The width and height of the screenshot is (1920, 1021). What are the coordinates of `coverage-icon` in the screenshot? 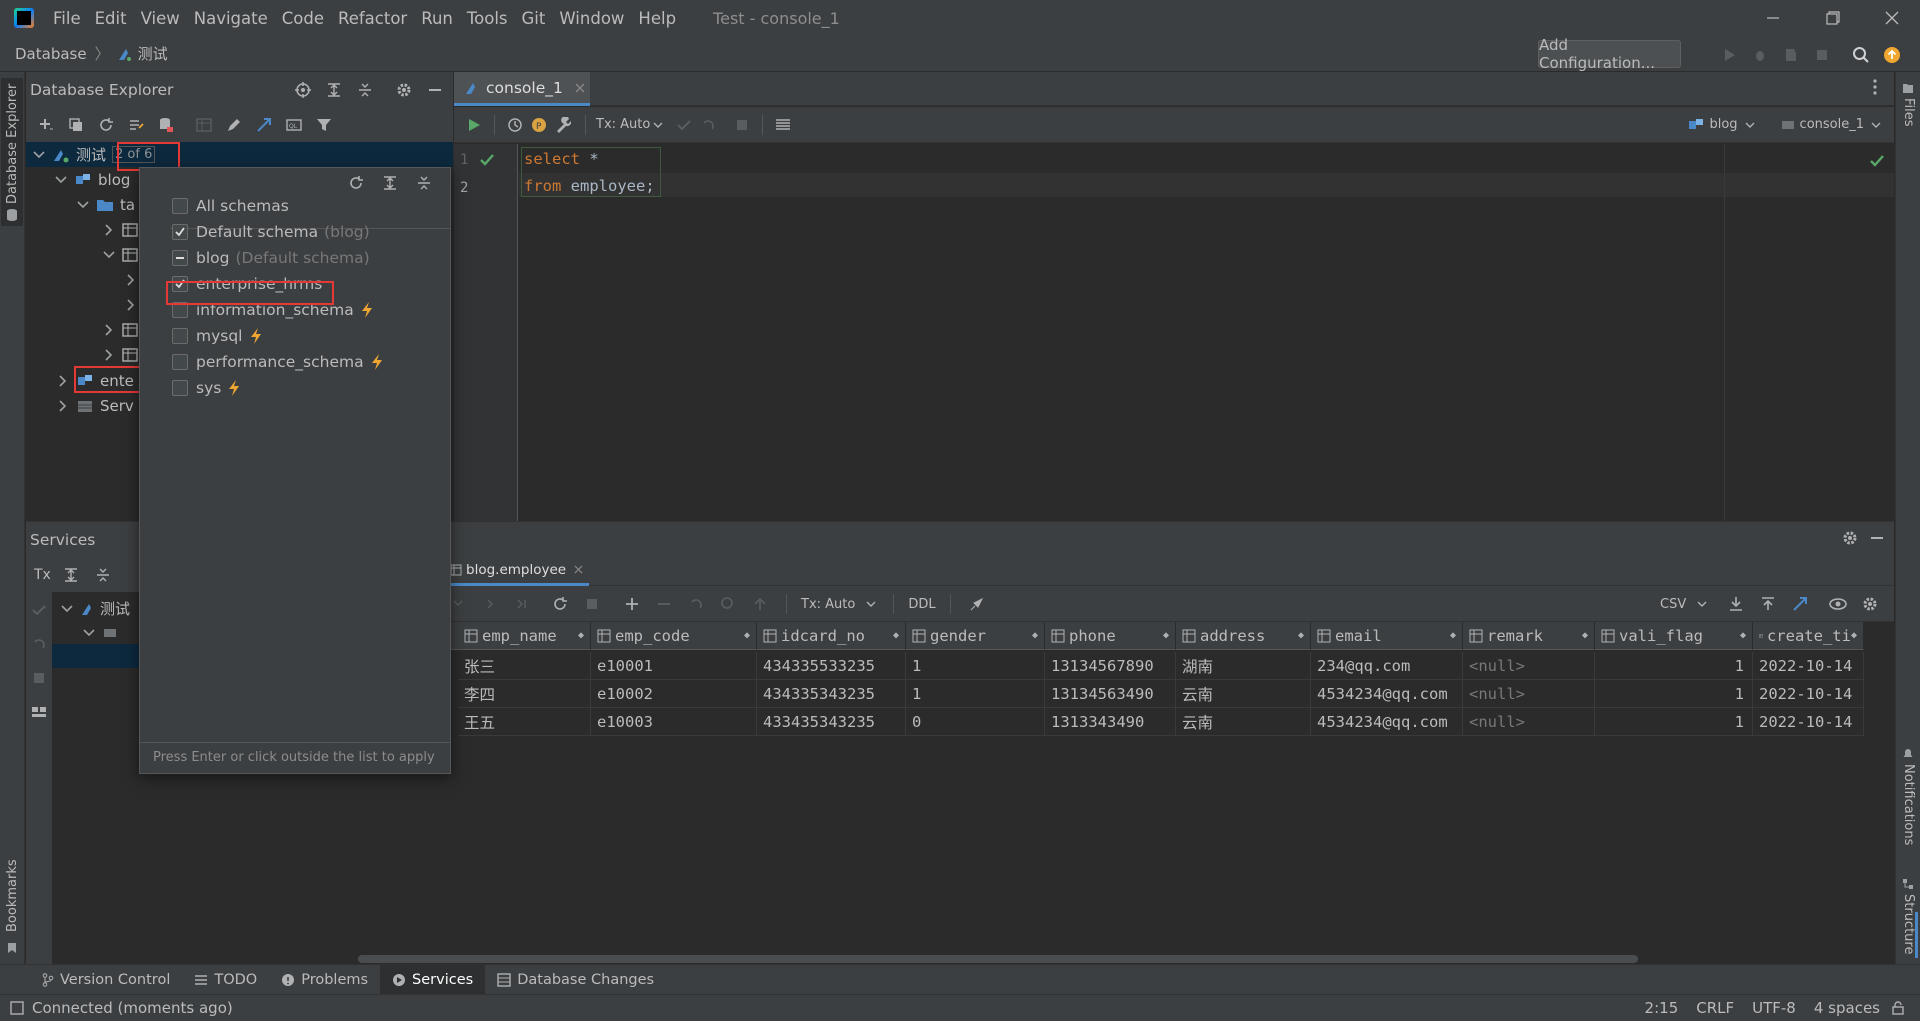 It's located at (1791, 55).